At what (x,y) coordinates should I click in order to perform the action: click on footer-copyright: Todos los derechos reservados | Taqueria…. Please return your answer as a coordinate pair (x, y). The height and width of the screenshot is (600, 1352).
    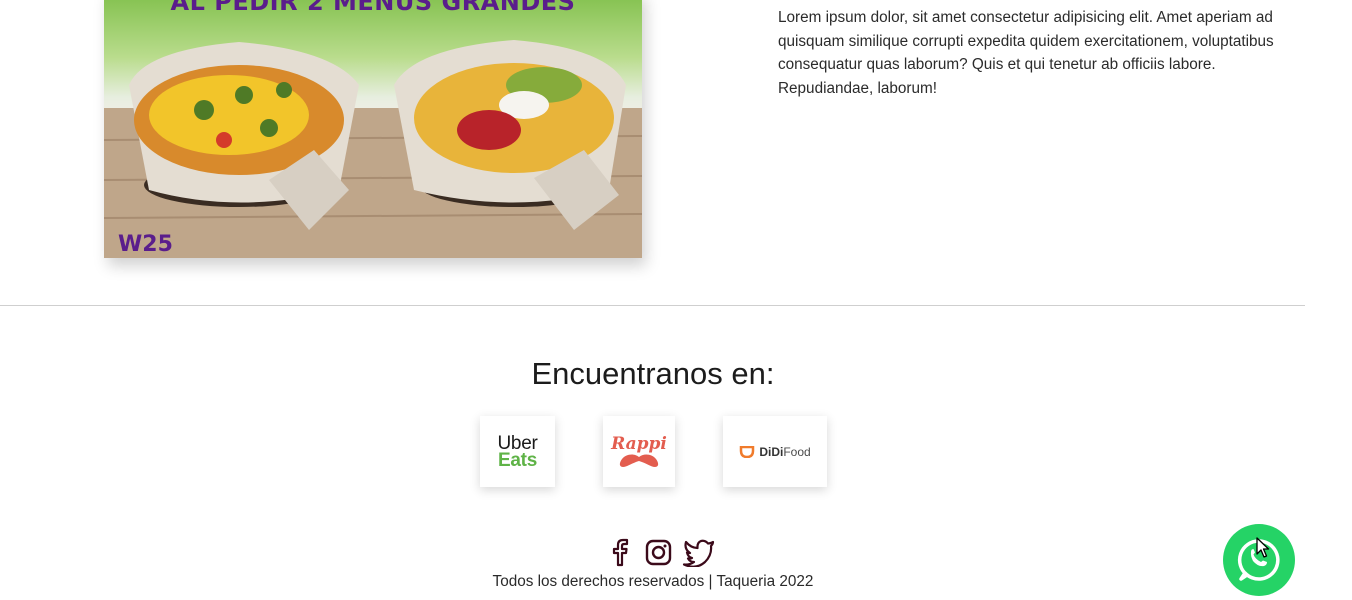
    Looking at the image, I should click on (653, 581).